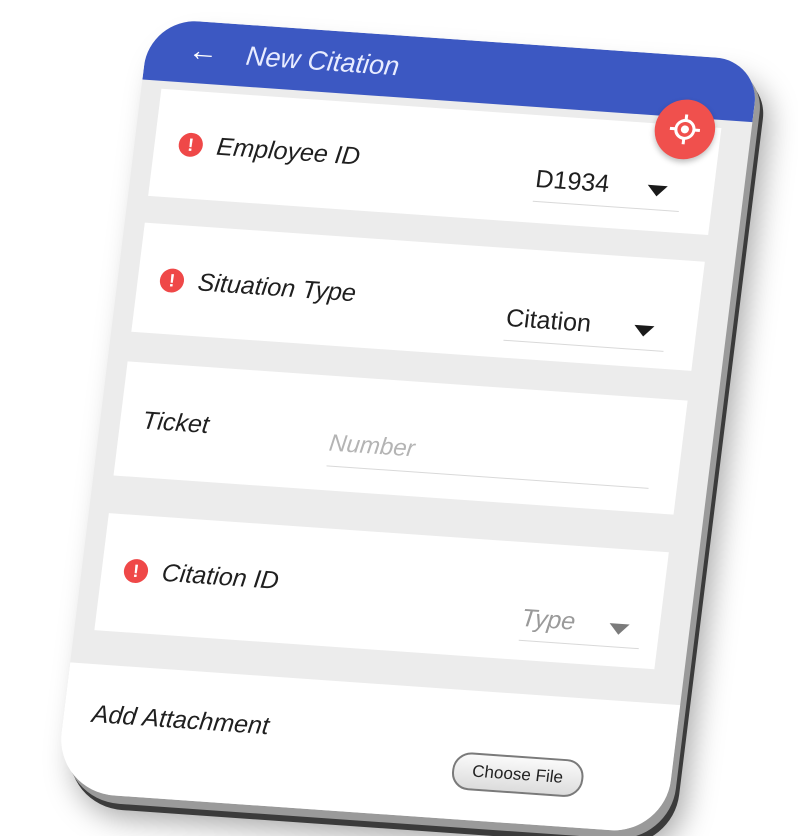 Image resolution: width=798 pixels, height=836 pixels. What do you see at coordinates (277, 288) in the screenshot?
I see `situation-type-label: Situation Type` at bounding box center [277, 288].